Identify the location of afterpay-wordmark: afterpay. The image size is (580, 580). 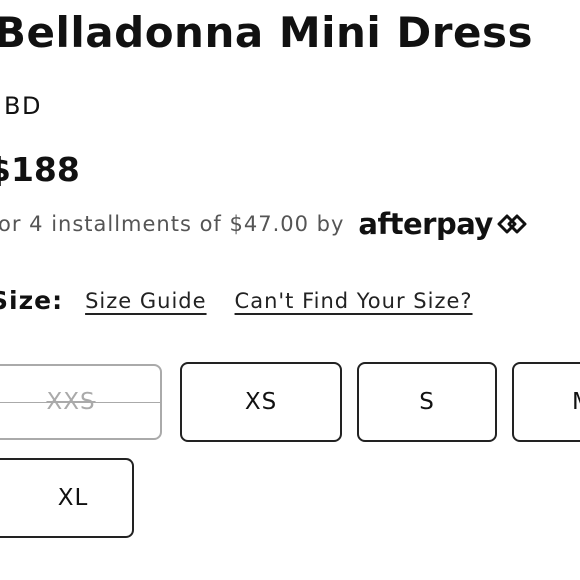
(425, 224).